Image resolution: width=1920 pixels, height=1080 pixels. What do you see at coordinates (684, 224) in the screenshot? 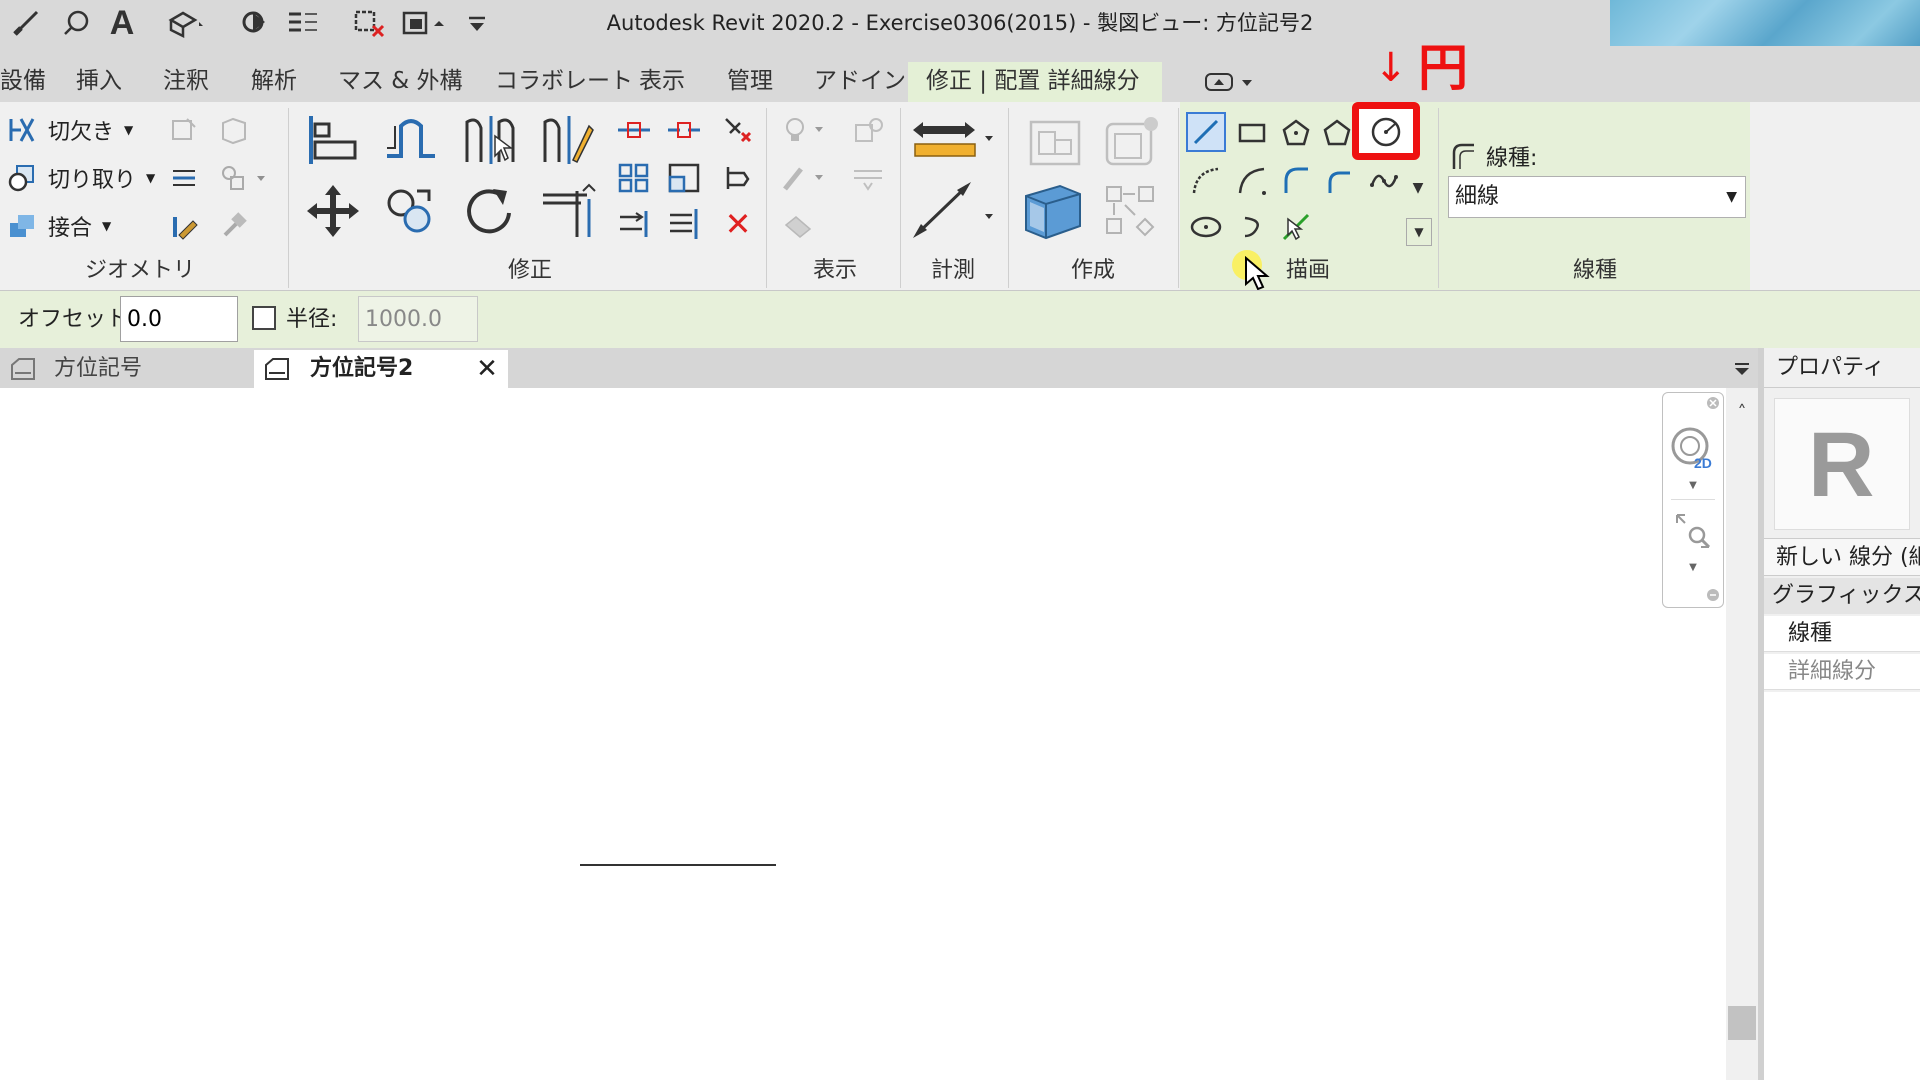
I see `trim-extend-multiple-icon` at bounding box center [684, 224].